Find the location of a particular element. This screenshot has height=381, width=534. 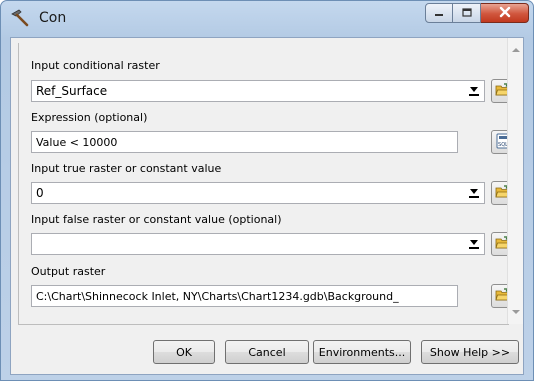

in-conditional-dropdown: Ref_Surface is located at coordinates (258, 91).